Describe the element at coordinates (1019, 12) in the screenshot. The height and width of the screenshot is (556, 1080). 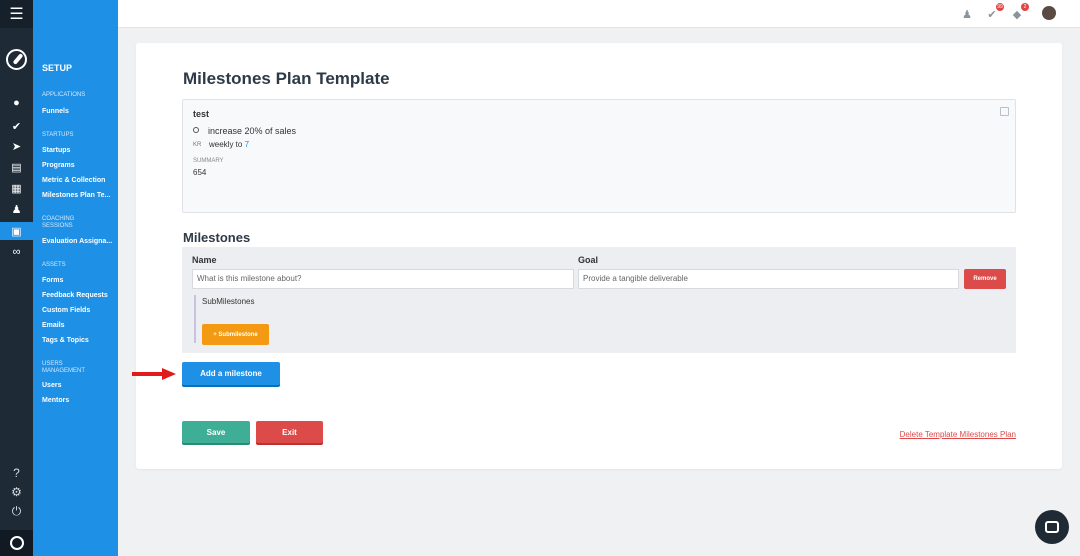
I see `bell-icon: ◆ 2` at that location.